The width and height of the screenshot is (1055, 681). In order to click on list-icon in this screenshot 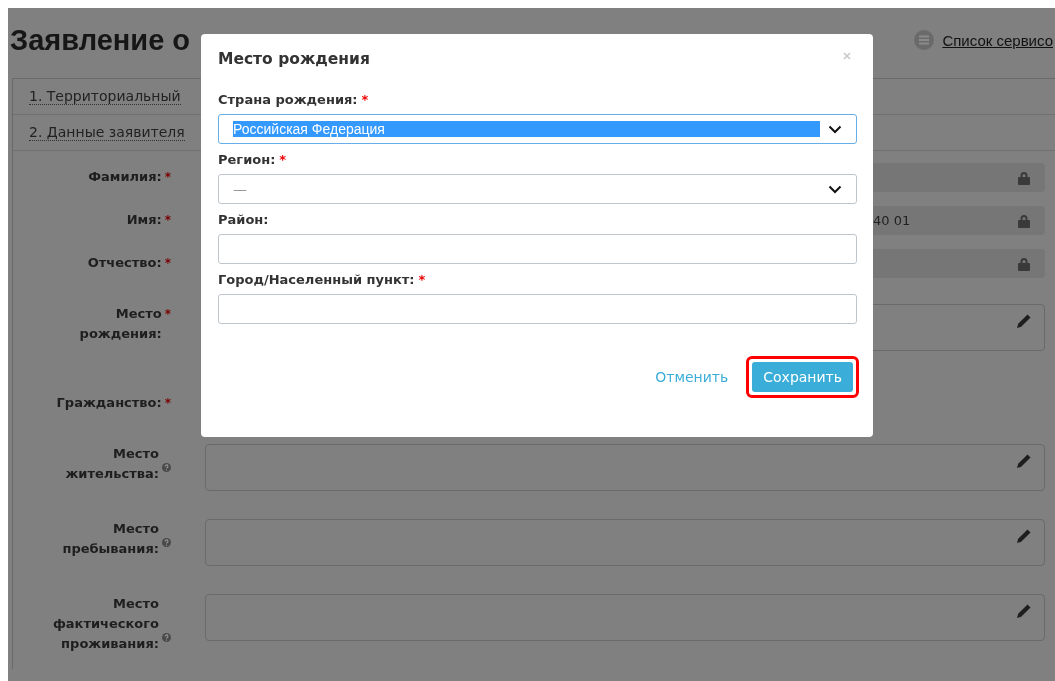, I will do `click(924, 40)`.